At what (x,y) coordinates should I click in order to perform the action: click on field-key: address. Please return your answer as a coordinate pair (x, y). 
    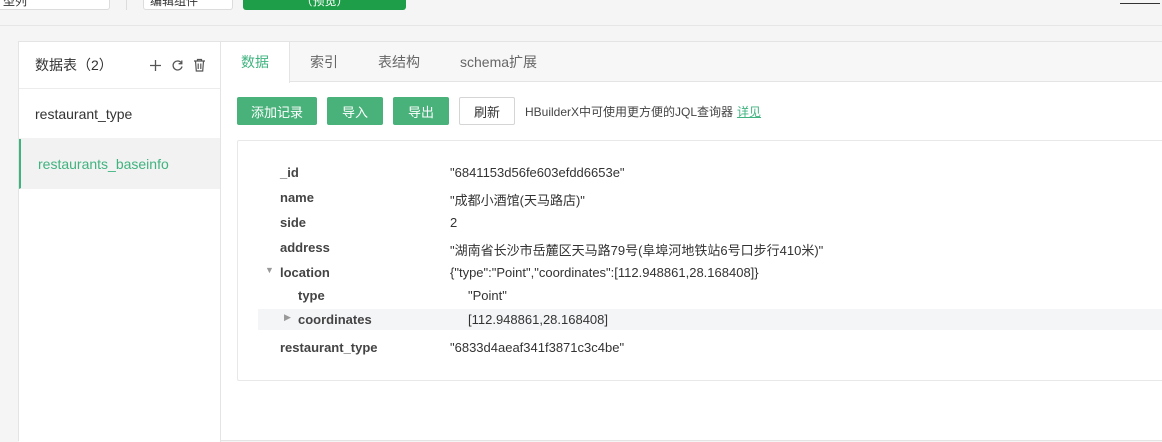
    Looking at the image, I should click on (305, 247).